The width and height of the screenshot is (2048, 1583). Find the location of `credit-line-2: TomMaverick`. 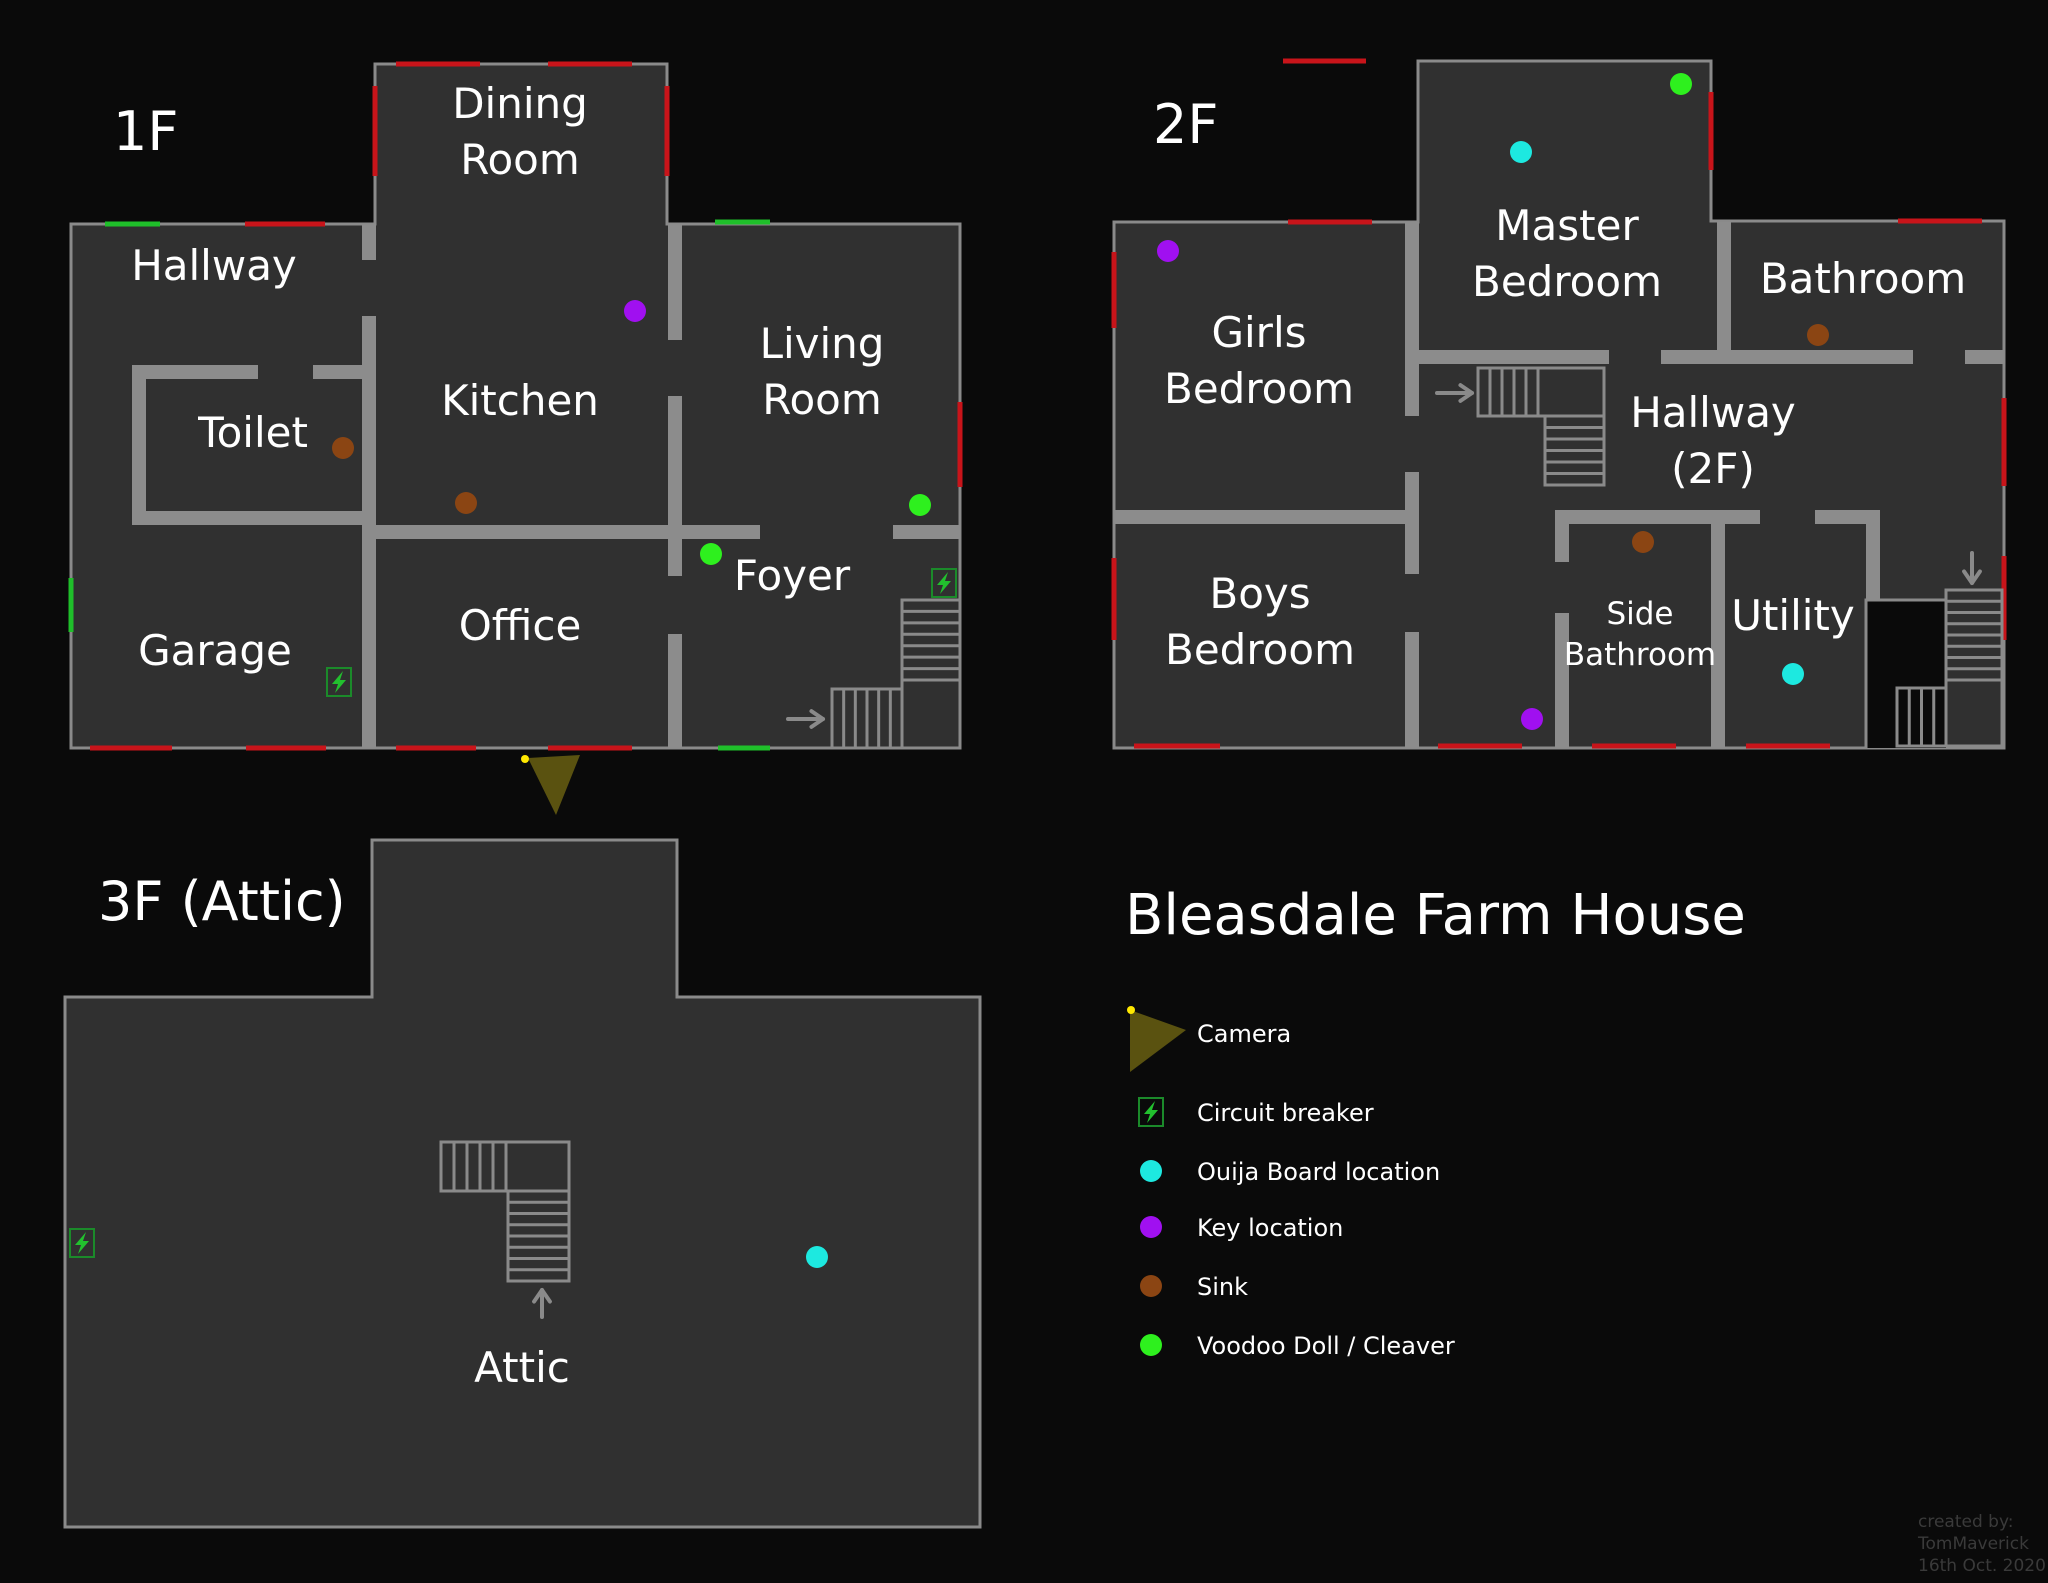

credit-line-2: TomMaverick is located at coordinates (1973, 1544).